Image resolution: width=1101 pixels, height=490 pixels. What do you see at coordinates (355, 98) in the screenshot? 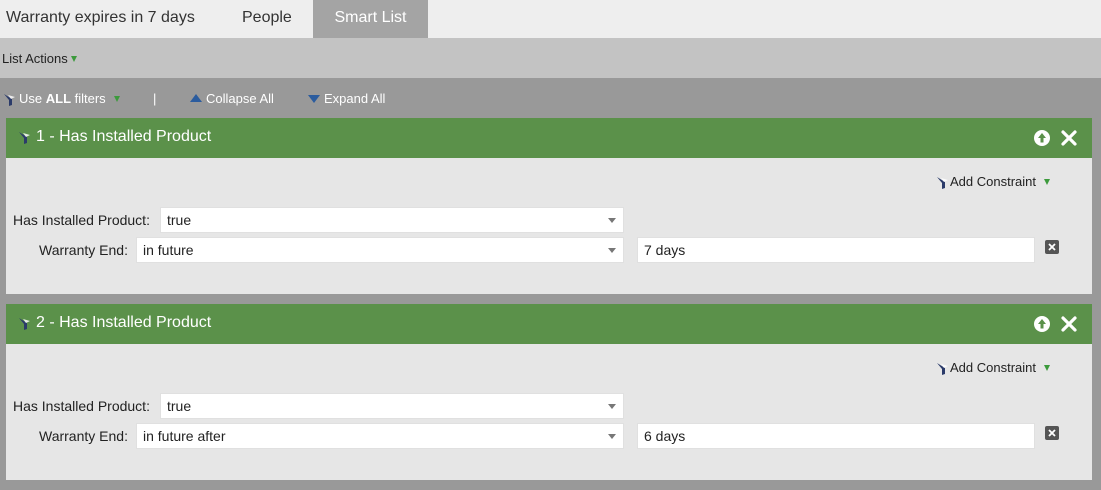
I see `expand-all-label: Expand All` at bounding box center [355, 98].